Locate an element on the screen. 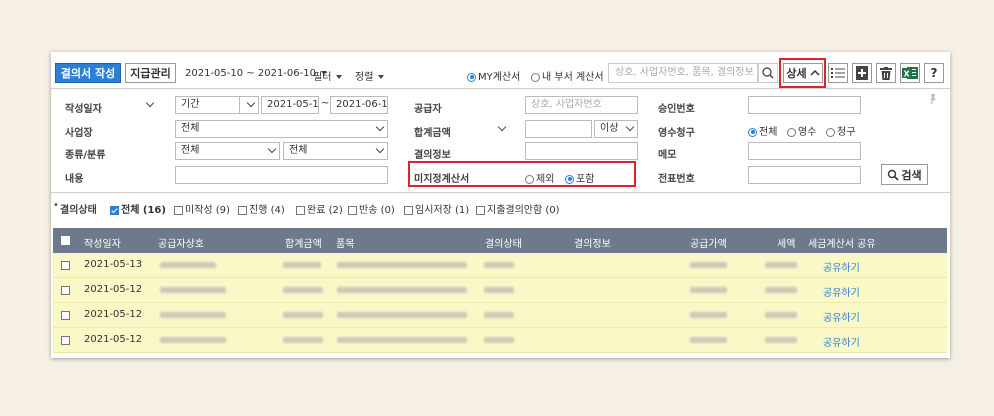  total-op-select: 이상 is located at coordinates (616, 129).